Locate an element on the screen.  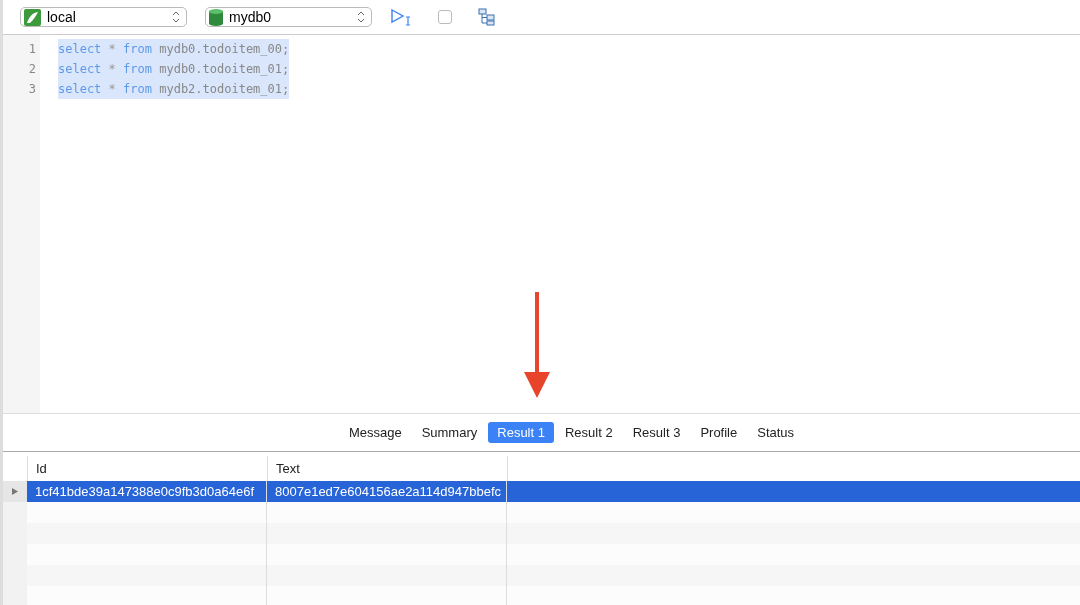
result-tab: Result 2 is located at coordinates (588, 432).